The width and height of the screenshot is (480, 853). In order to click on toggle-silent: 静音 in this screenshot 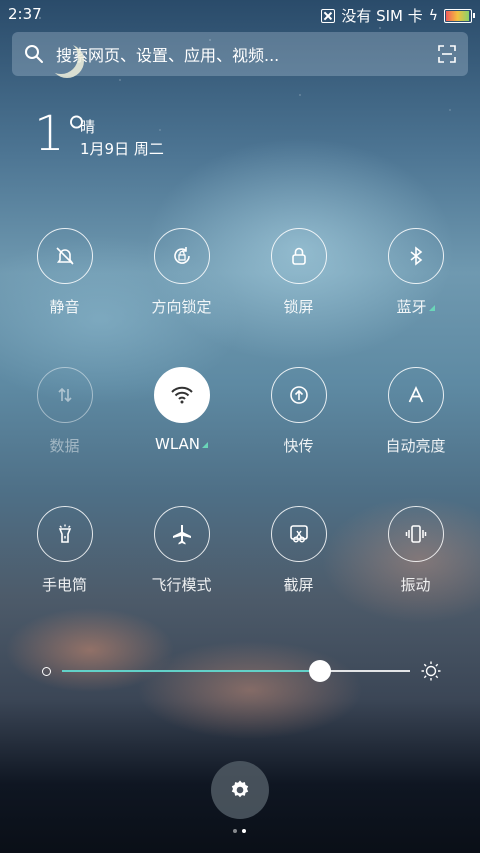, I will do `click(64, 272)`.